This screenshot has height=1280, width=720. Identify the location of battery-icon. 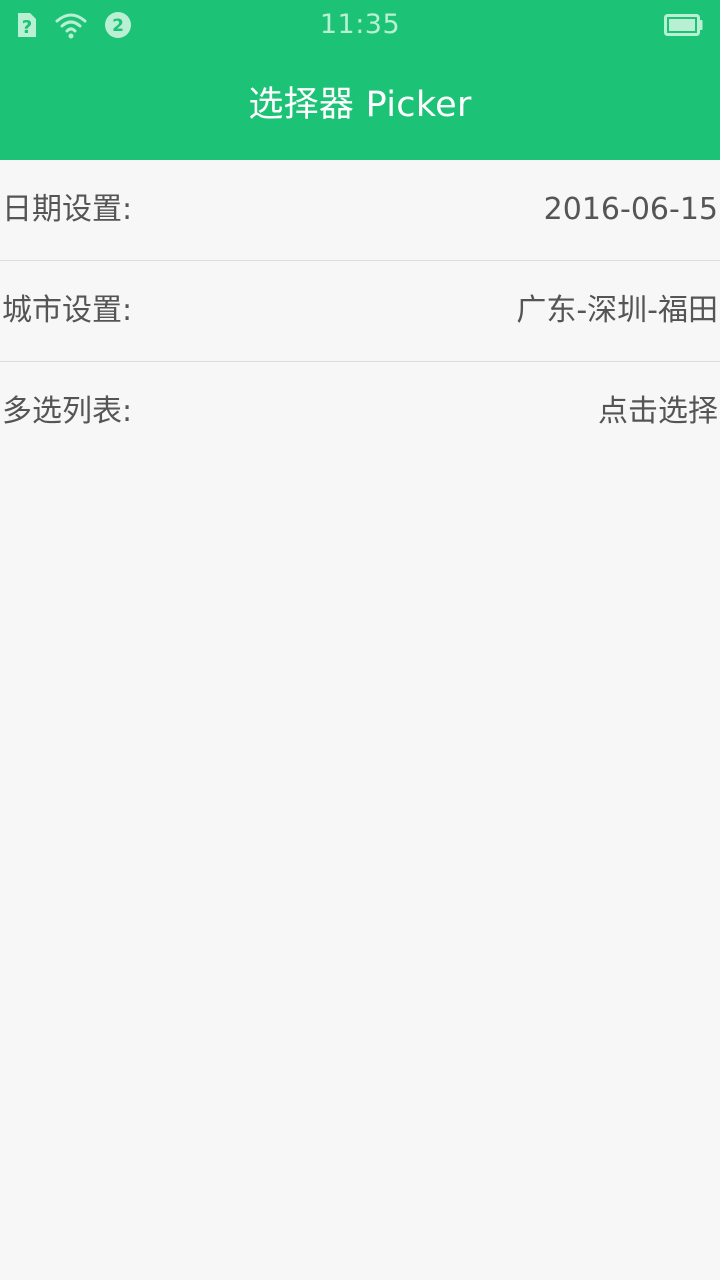
(684, 25).